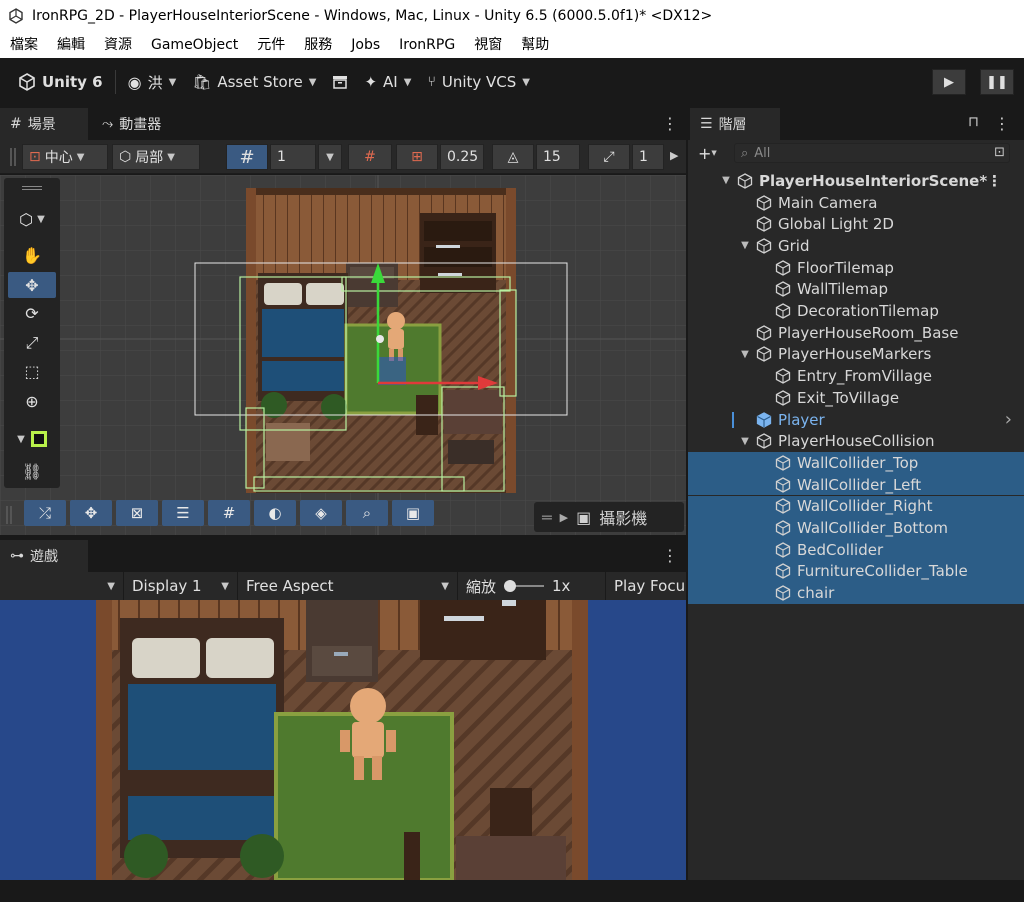 This screenshot has width=1024, height=902. I want to click on view-options-dropdown: ⬡ ▼, so click(32, 219).